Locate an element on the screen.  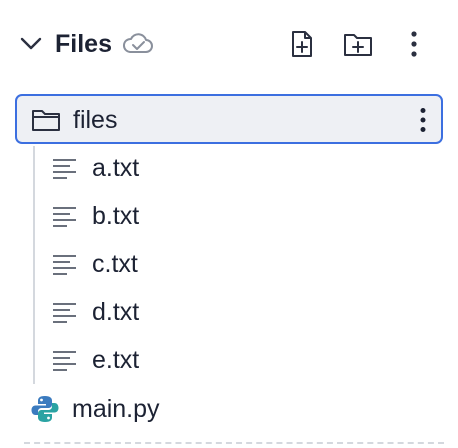
panel-title: Files is located at coordinates (83, 44).